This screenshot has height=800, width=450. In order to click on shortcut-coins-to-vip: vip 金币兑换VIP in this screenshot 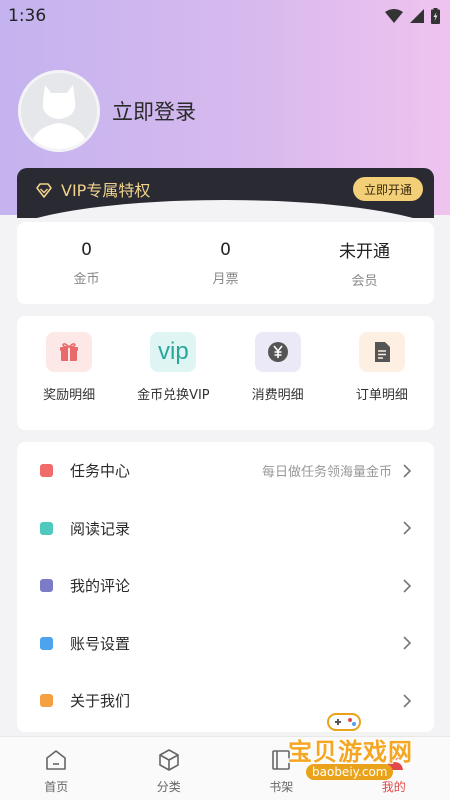, I will do `click(173, 381)`.